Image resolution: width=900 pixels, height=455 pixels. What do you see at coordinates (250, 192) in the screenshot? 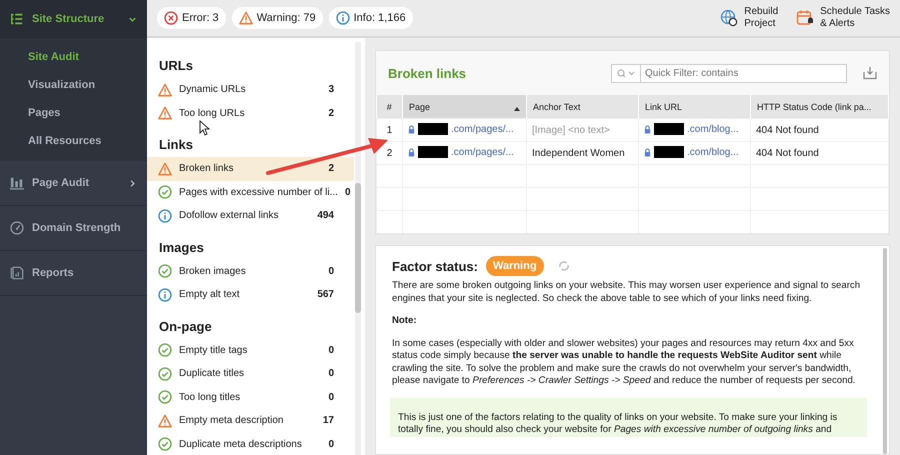
I see `issue-item: Pages with excessive number of li... 0` at bounding box center [250, 192].